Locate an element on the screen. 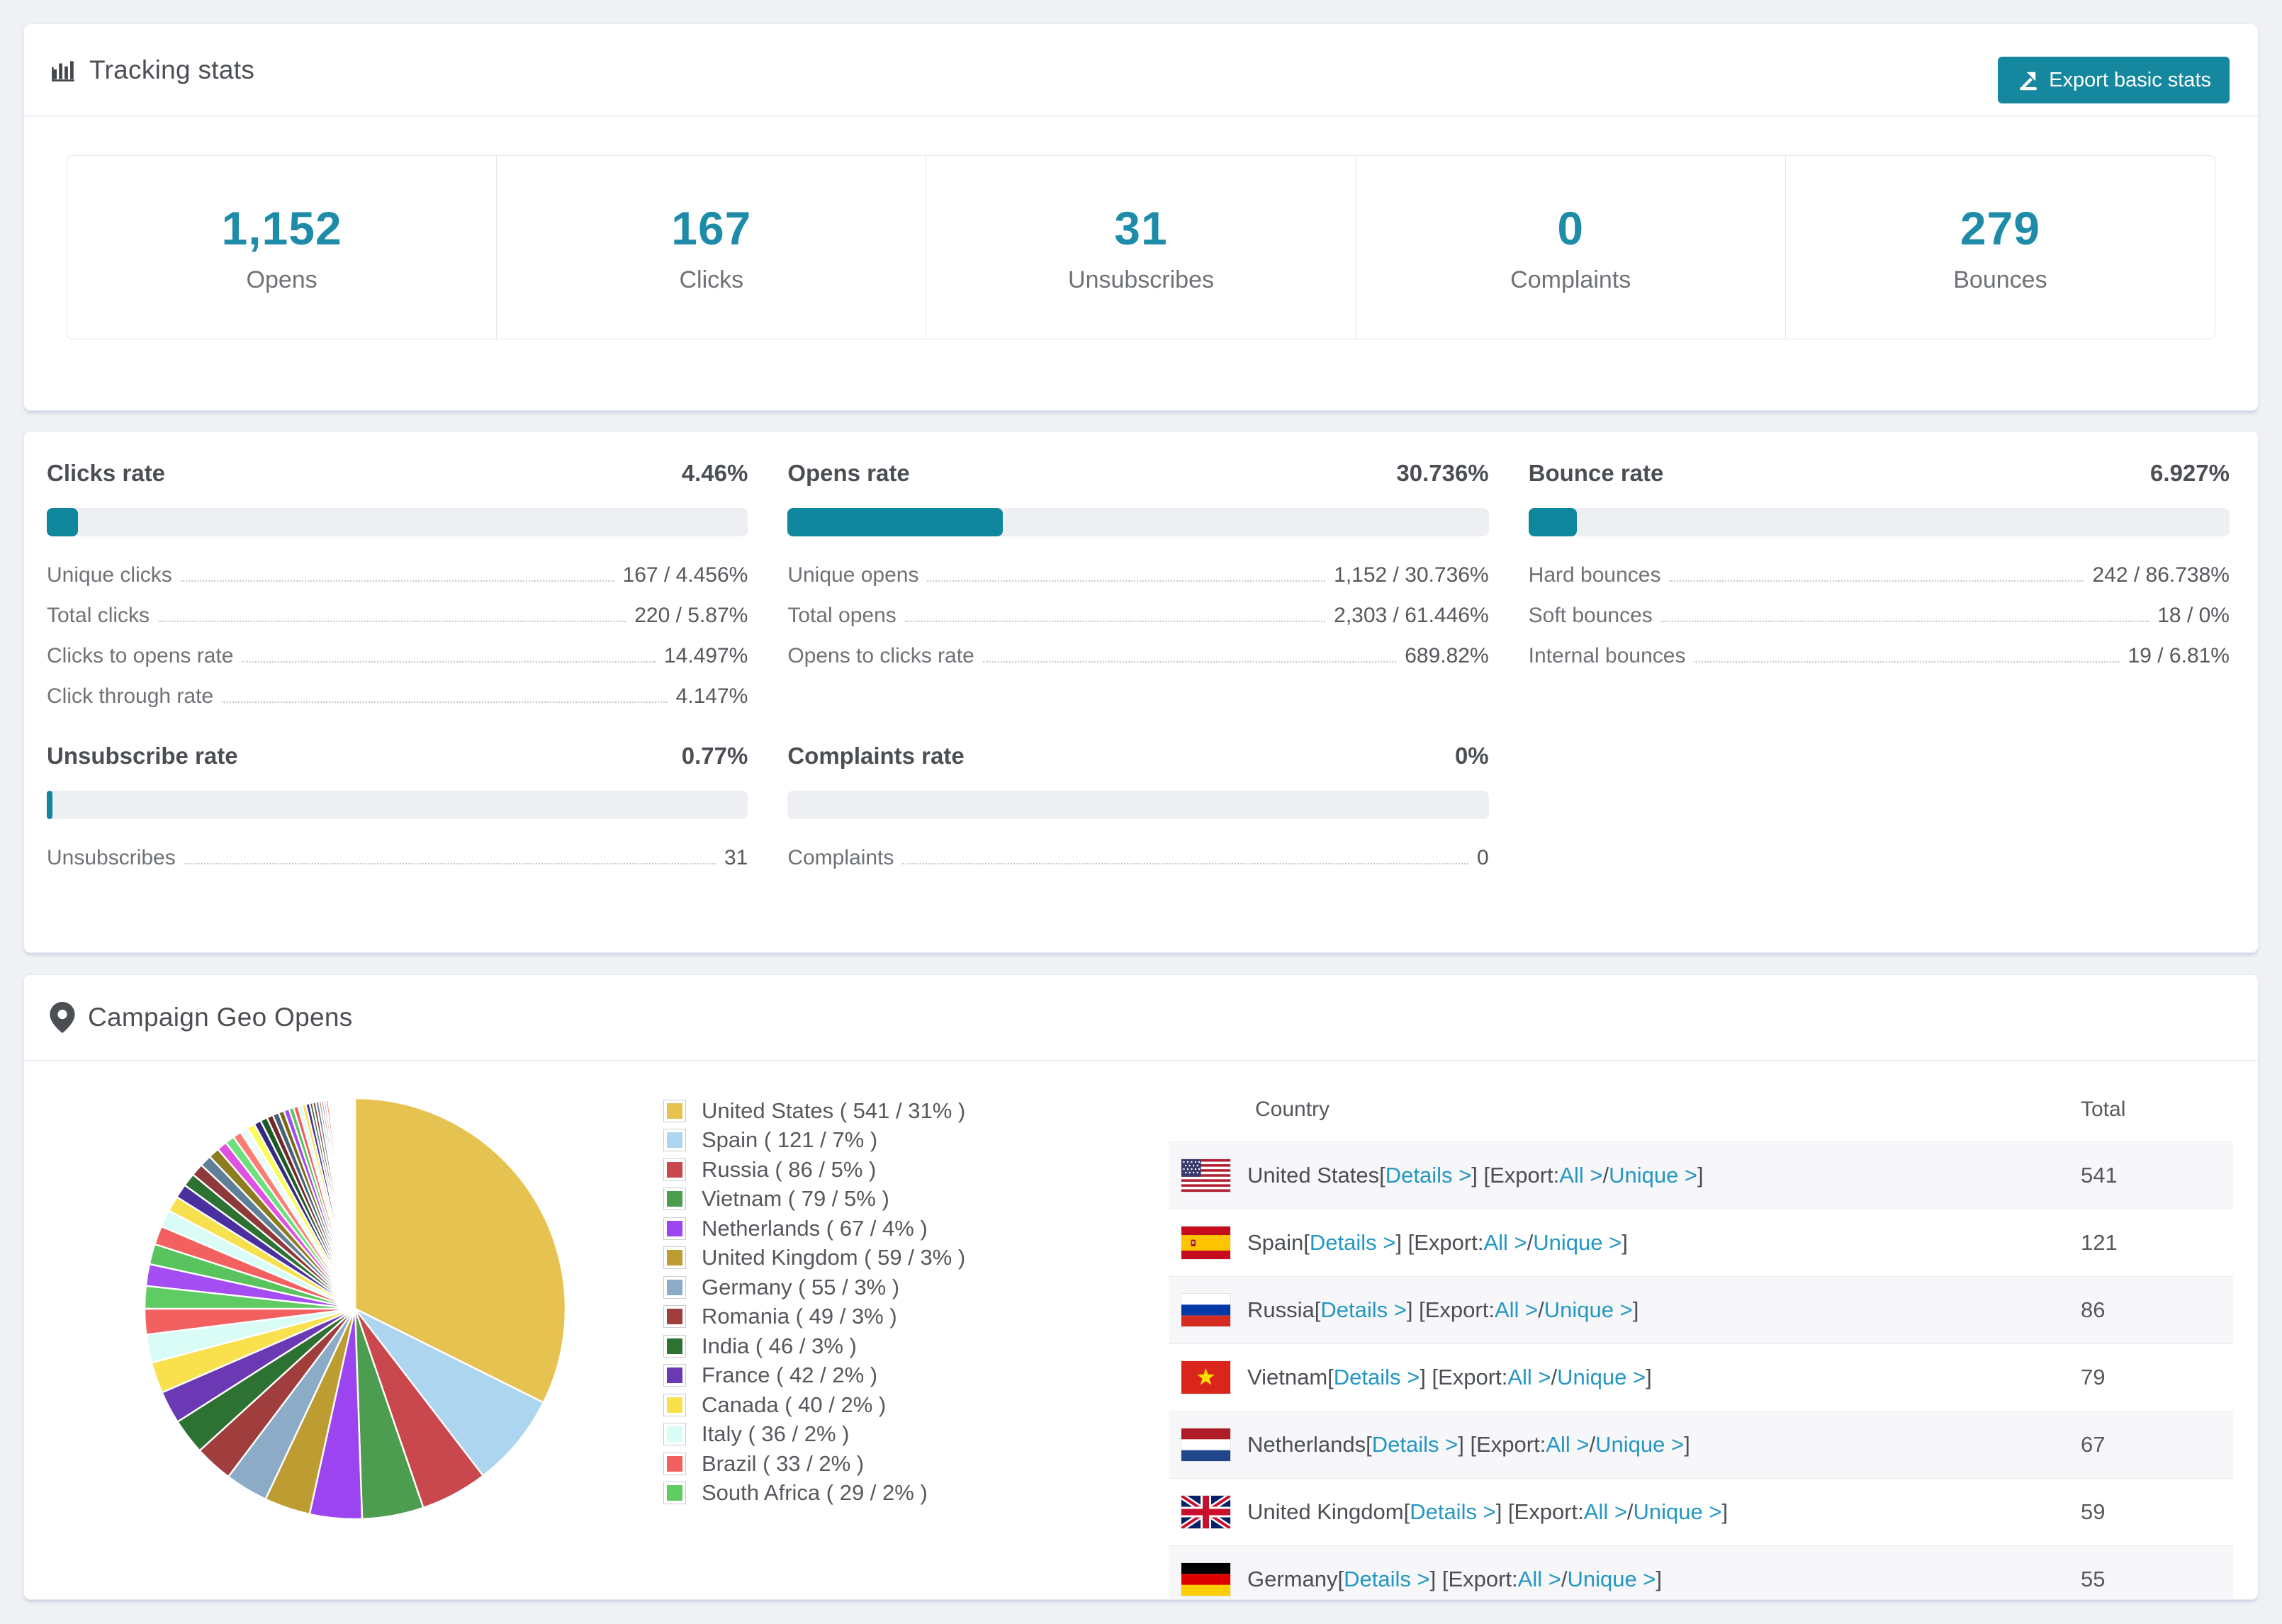 The image size is (2282, 1624). bounce-rate-progress-fill is located at coordinates (1553, 522).